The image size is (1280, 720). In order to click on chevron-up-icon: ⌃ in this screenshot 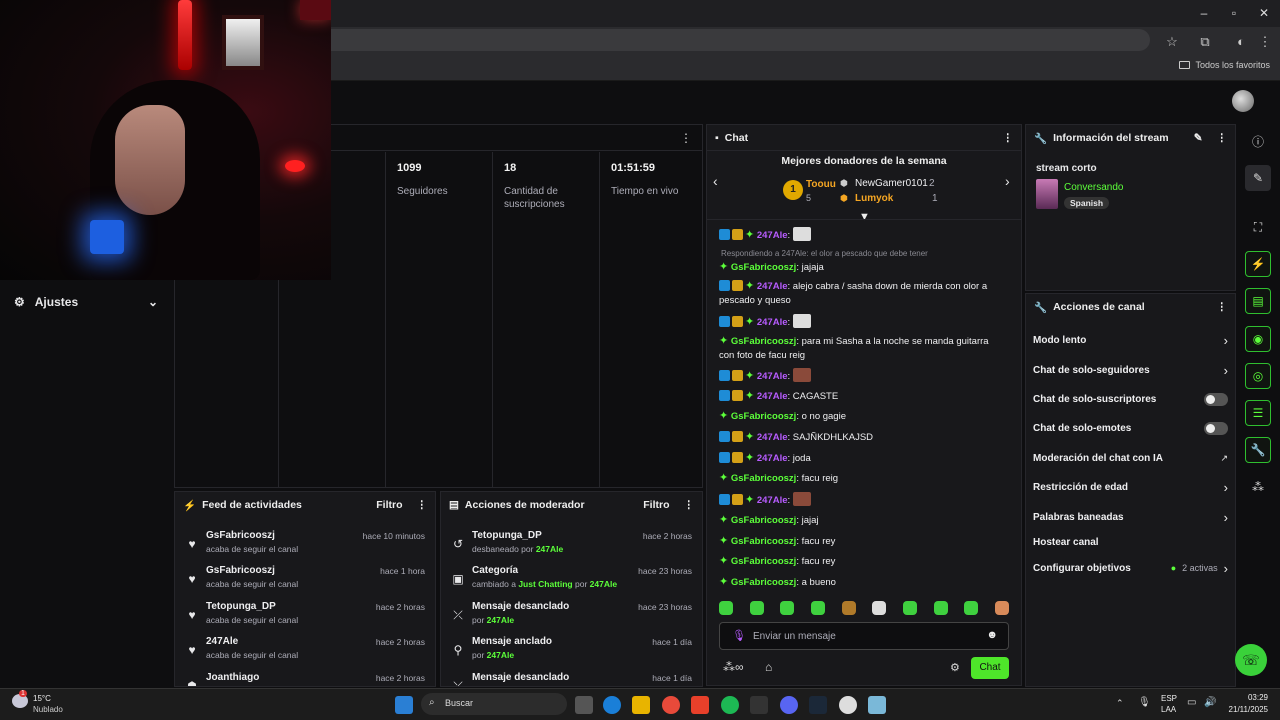, I will do `click(1120, 703)`.